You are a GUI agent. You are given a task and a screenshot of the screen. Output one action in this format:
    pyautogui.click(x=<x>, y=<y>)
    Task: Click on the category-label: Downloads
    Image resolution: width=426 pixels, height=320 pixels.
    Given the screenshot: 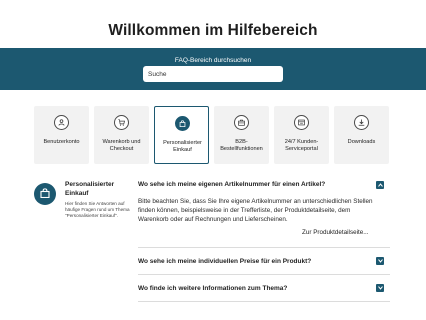 What is the action you would take?
    pyautogui.click(x=361, y=142)
    